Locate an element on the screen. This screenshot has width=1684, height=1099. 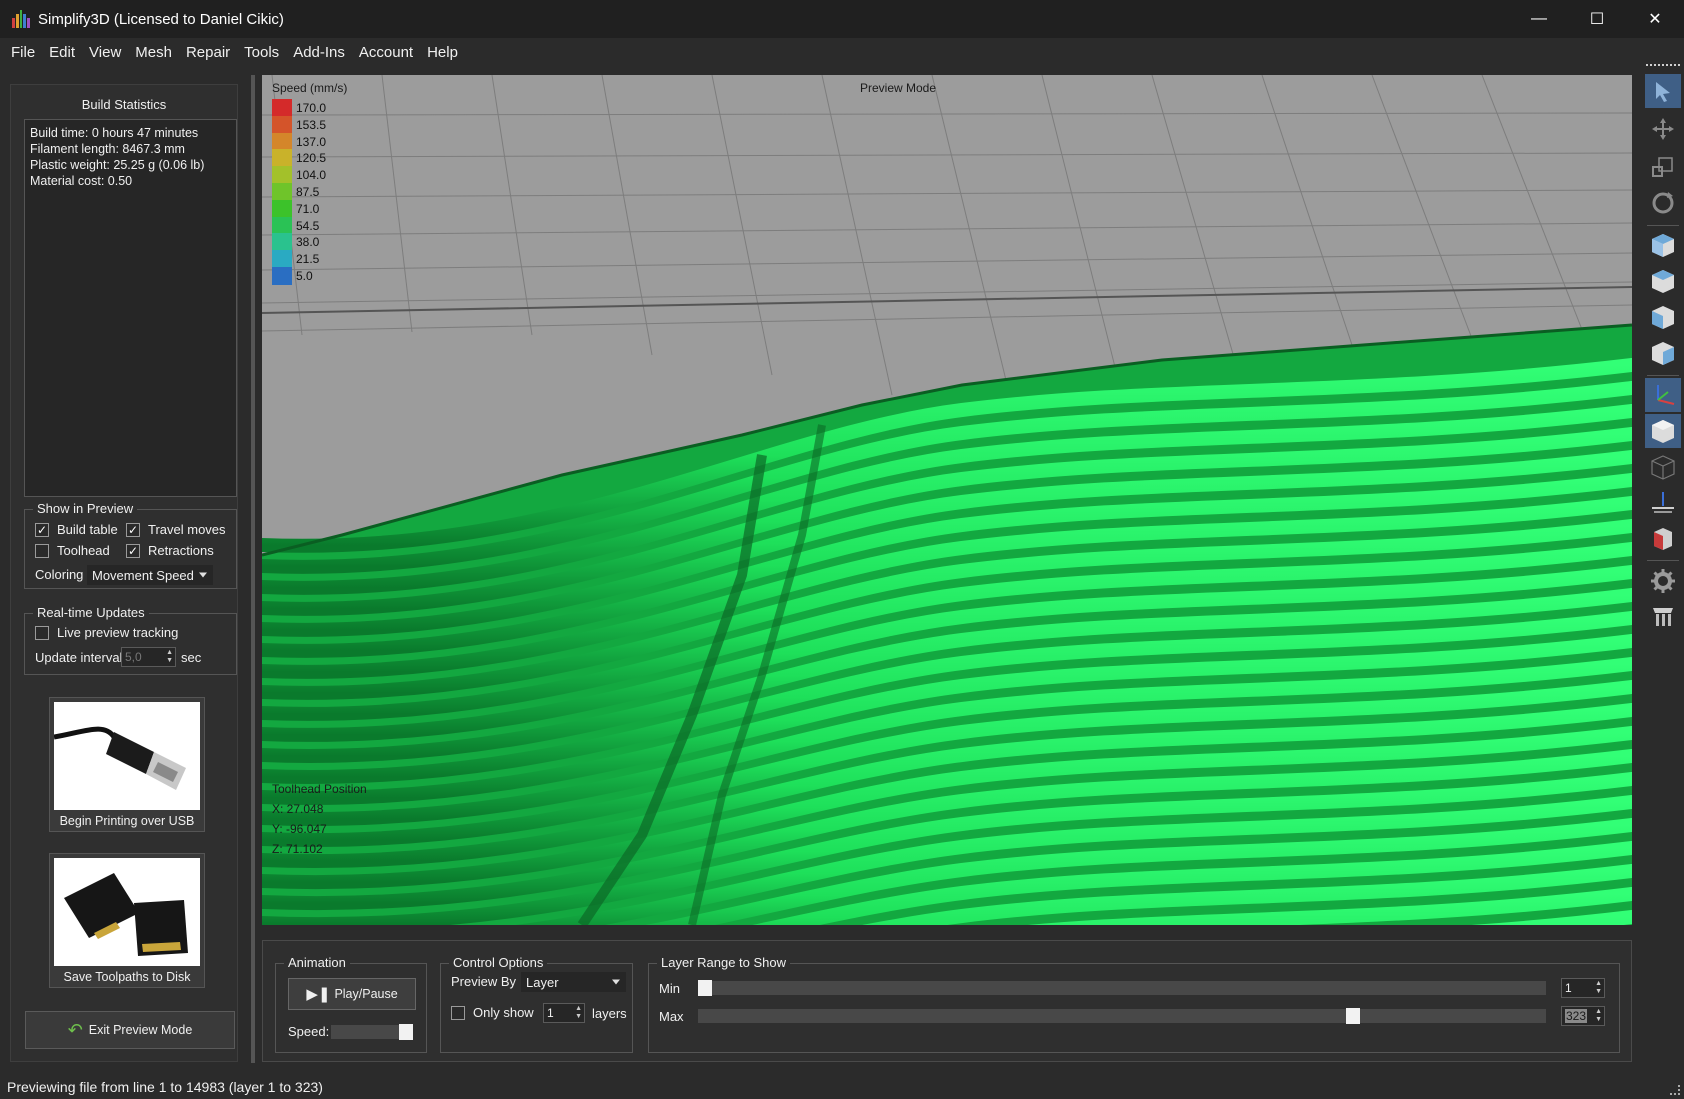
legend-value: 170.0 is located at coordinates (311, 108).